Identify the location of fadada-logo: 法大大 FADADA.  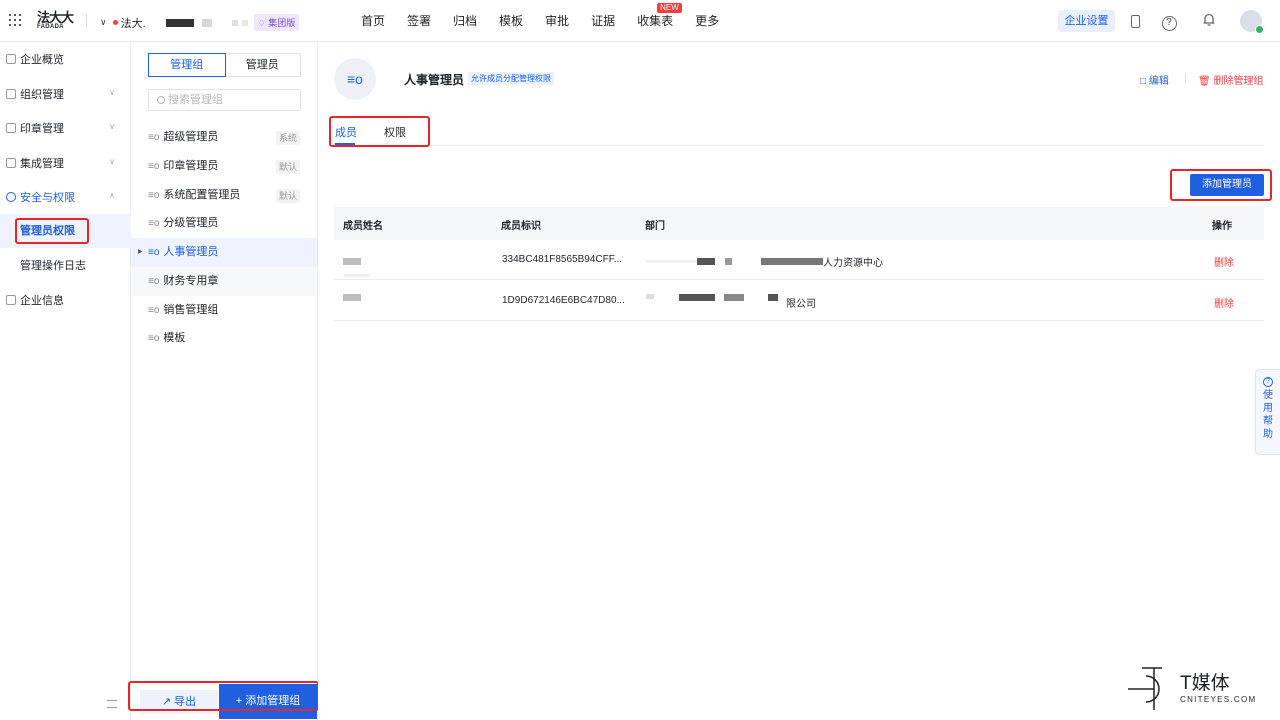
(55, 20).